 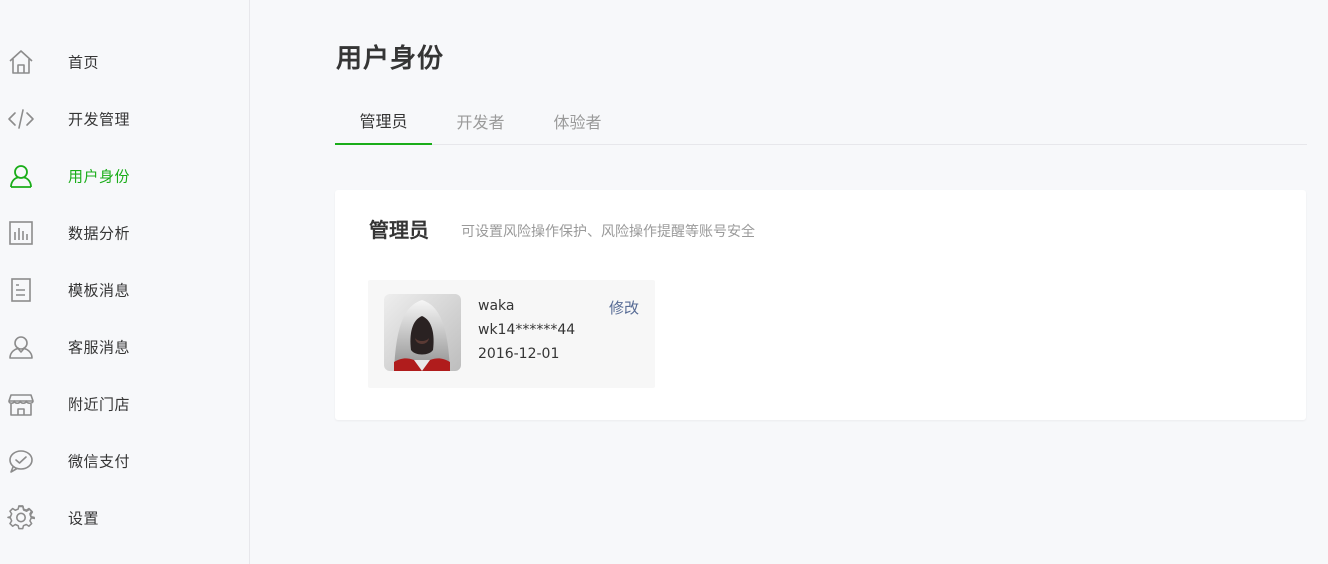 I want to click on store-icon, so click(x=21, y=404).